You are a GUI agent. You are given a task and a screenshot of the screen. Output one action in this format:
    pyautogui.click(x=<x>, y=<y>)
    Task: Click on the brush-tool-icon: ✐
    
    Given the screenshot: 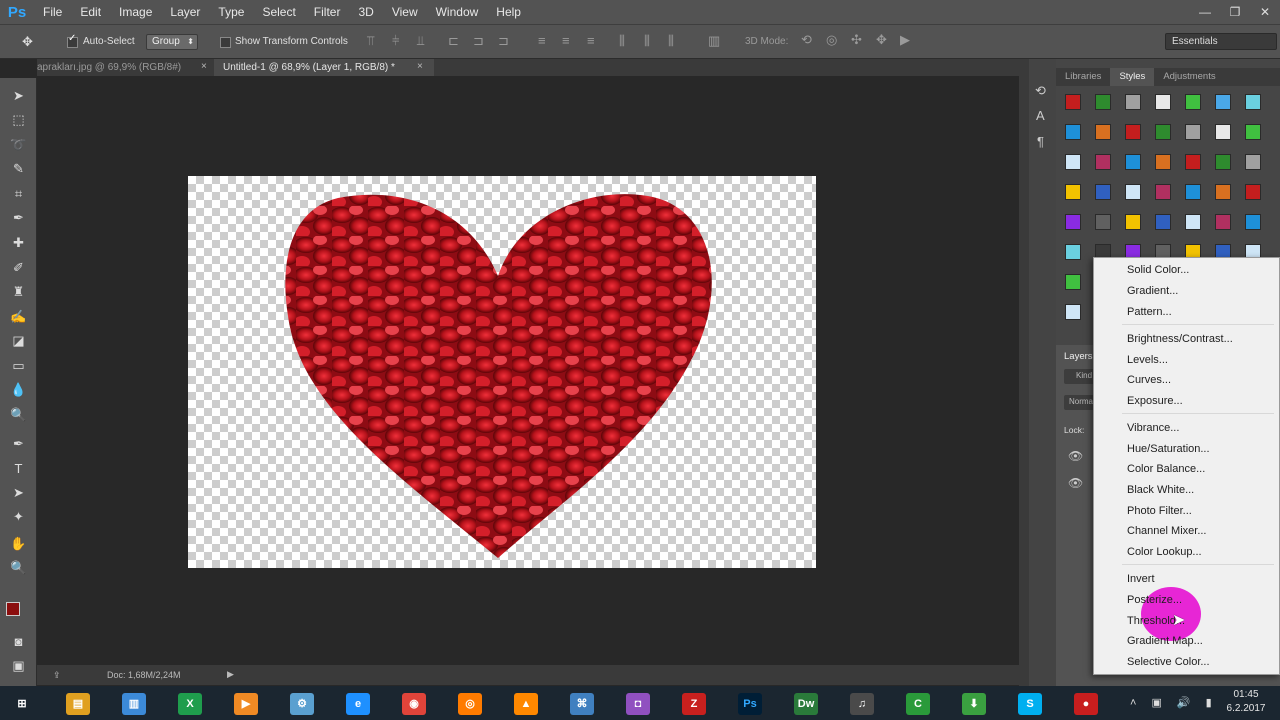 What is the action you would take?
    pyautogui.click(x=18, y=268)
    